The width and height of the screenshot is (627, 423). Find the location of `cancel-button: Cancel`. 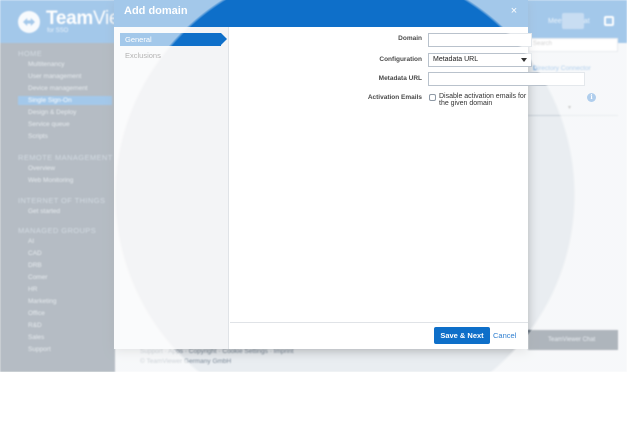

cancel-button: Cancel is located at coordinates (510, 335).